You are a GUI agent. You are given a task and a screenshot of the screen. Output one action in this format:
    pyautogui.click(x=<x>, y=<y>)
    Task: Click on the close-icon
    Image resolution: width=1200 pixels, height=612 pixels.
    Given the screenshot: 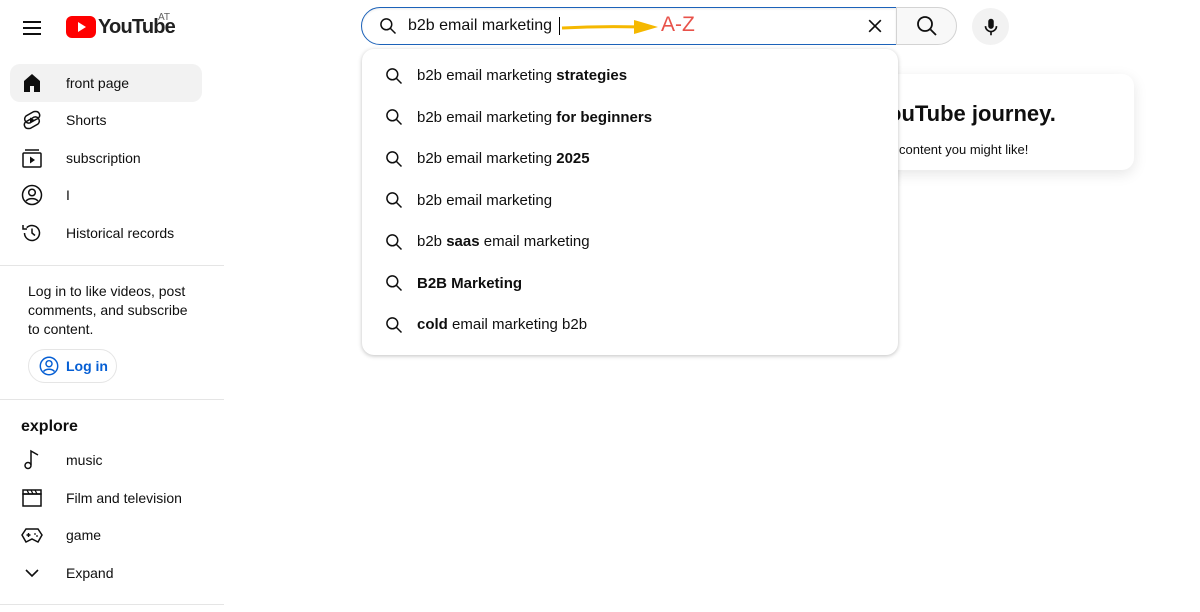 What is the action you would take?
    pyautogui.click(x=875, y=26)
    